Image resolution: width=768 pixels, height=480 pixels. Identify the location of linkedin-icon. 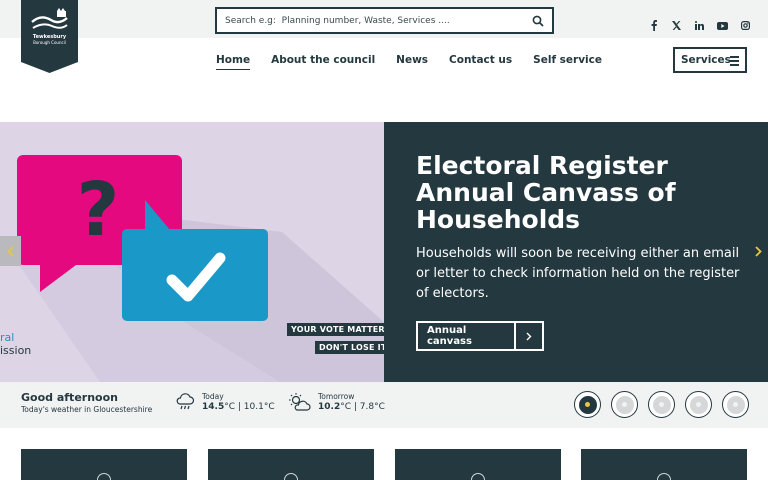
(699, 25).